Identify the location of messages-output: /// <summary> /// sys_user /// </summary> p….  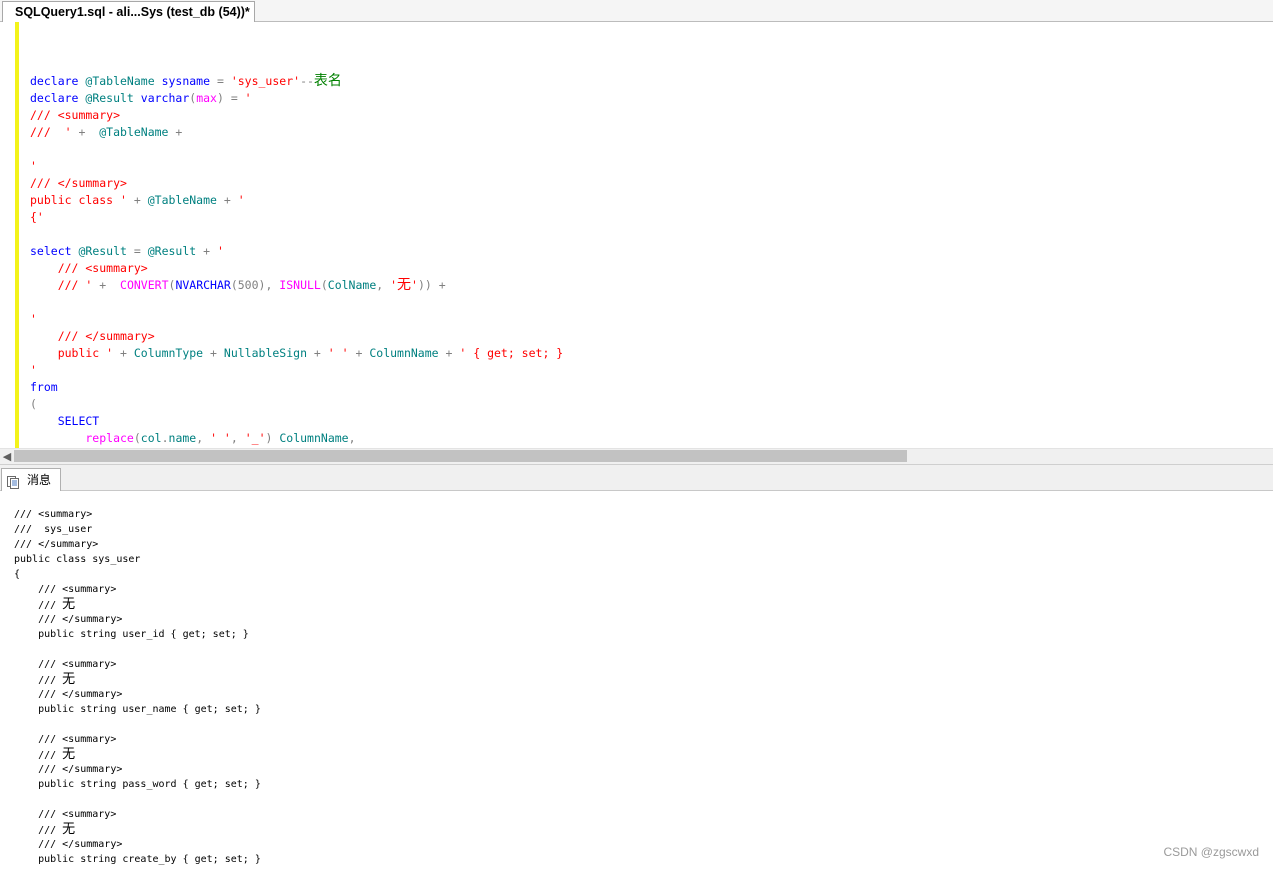
(137, 687).